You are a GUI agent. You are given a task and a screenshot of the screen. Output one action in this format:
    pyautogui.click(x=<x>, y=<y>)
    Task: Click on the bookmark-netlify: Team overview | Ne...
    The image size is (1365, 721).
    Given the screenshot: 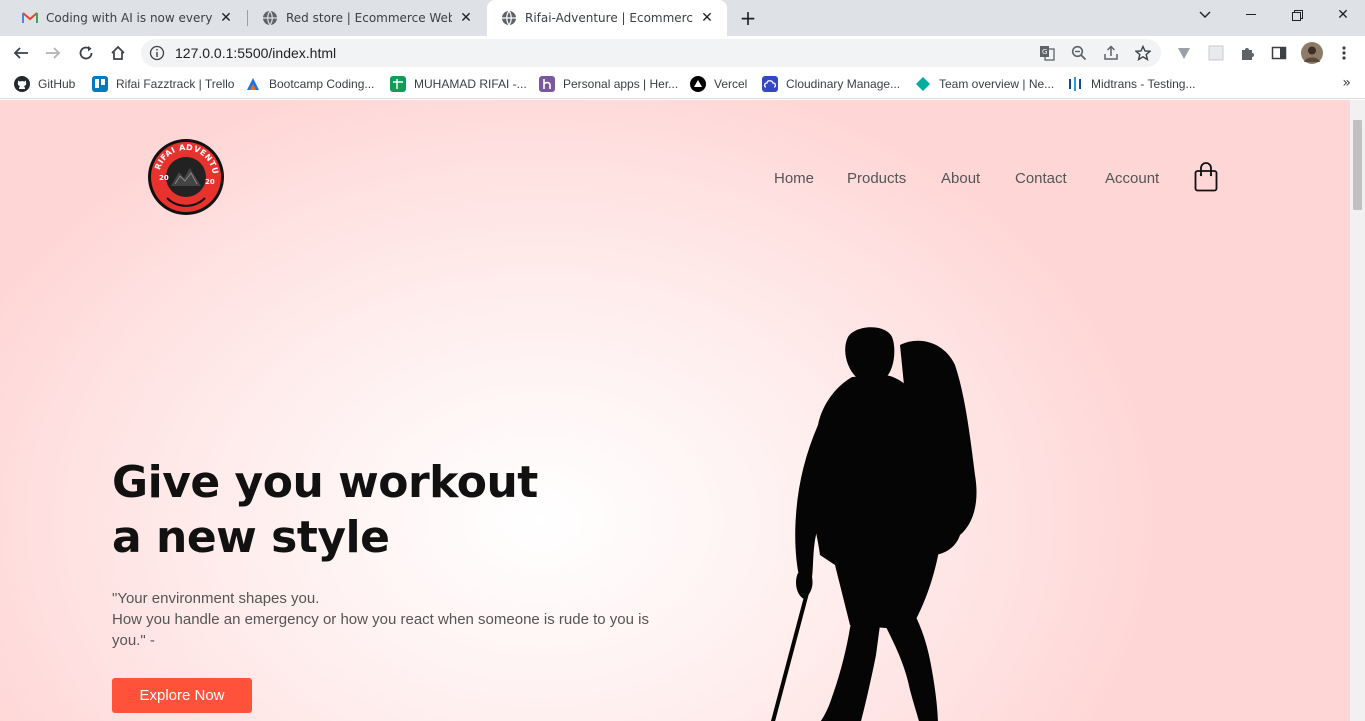 What is the action you would take?
    pyautogui.click(x=984, y=84)
    